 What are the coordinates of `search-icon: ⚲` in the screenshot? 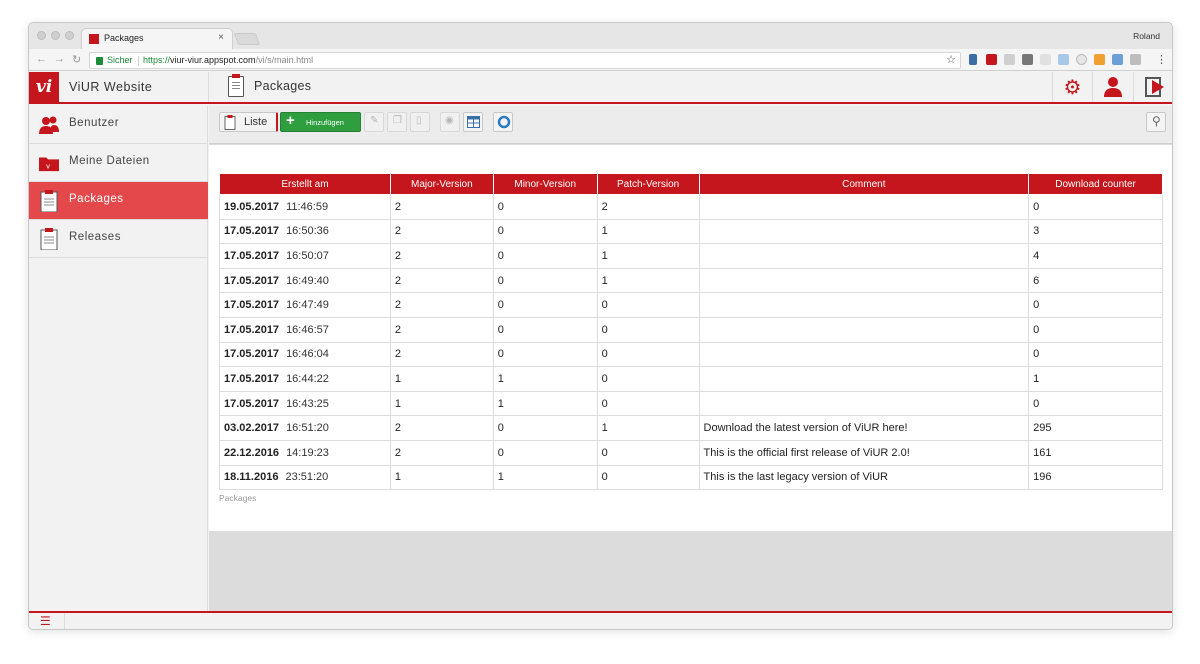 It's located at (1156, 121).